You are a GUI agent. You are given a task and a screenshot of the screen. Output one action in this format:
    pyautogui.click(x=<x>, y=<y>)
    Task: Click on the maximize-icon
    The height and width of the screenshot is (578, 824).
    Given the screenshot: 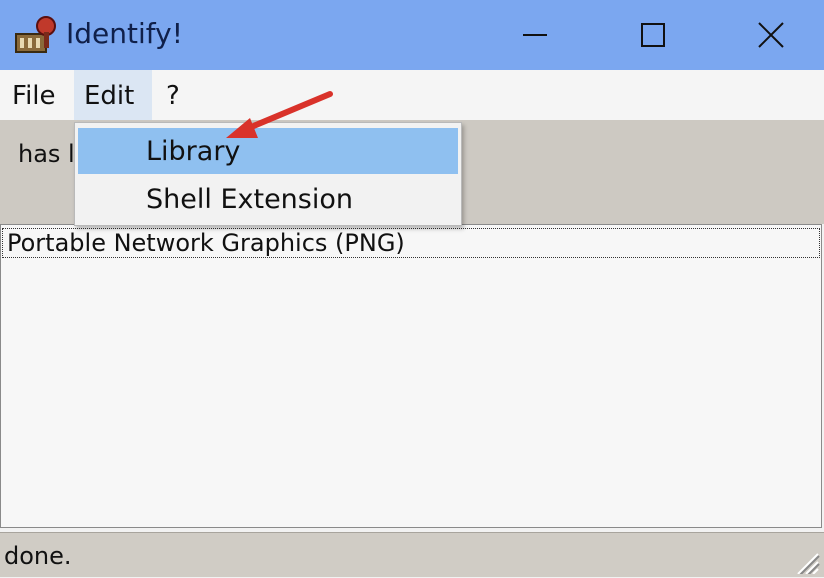 What is the action you would take?
    pyautogui.click(x=653, y=35)
    